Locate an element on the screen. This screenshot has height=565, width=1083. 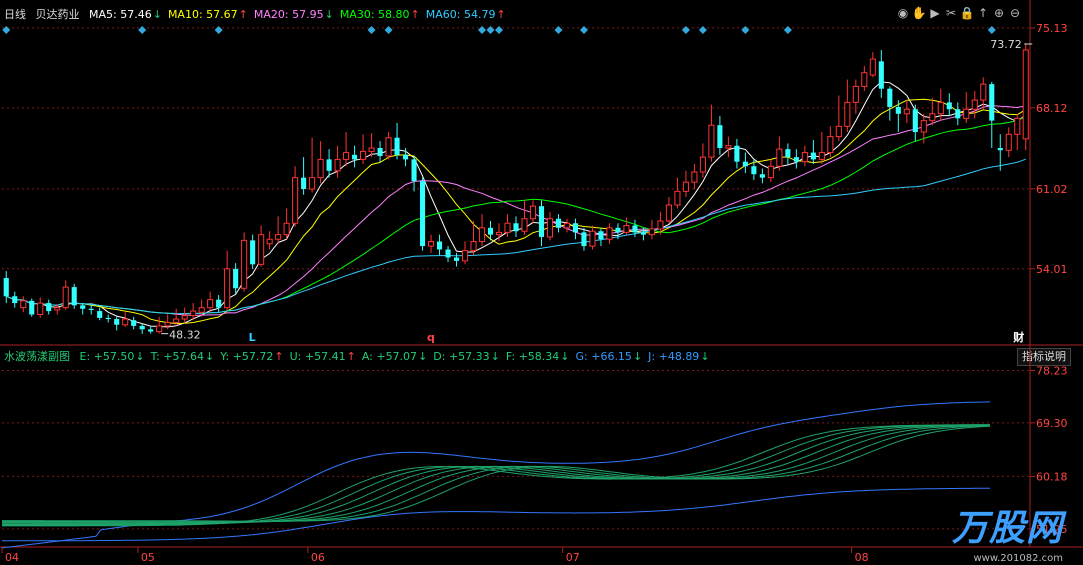
event-marker: q is located at coordinates (431, 337).